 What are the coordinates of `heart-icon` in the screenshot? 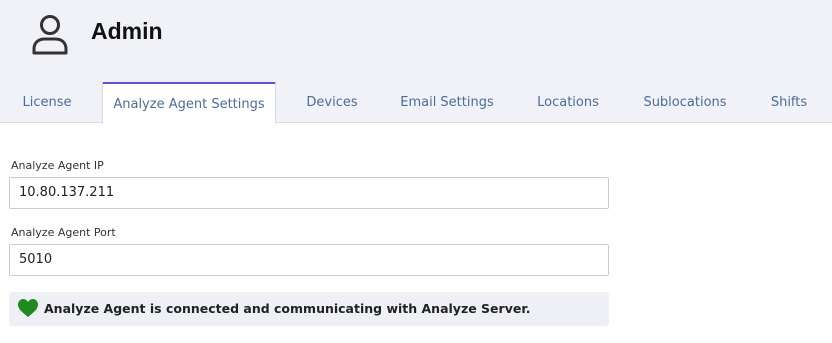 It's located at (28, 308).